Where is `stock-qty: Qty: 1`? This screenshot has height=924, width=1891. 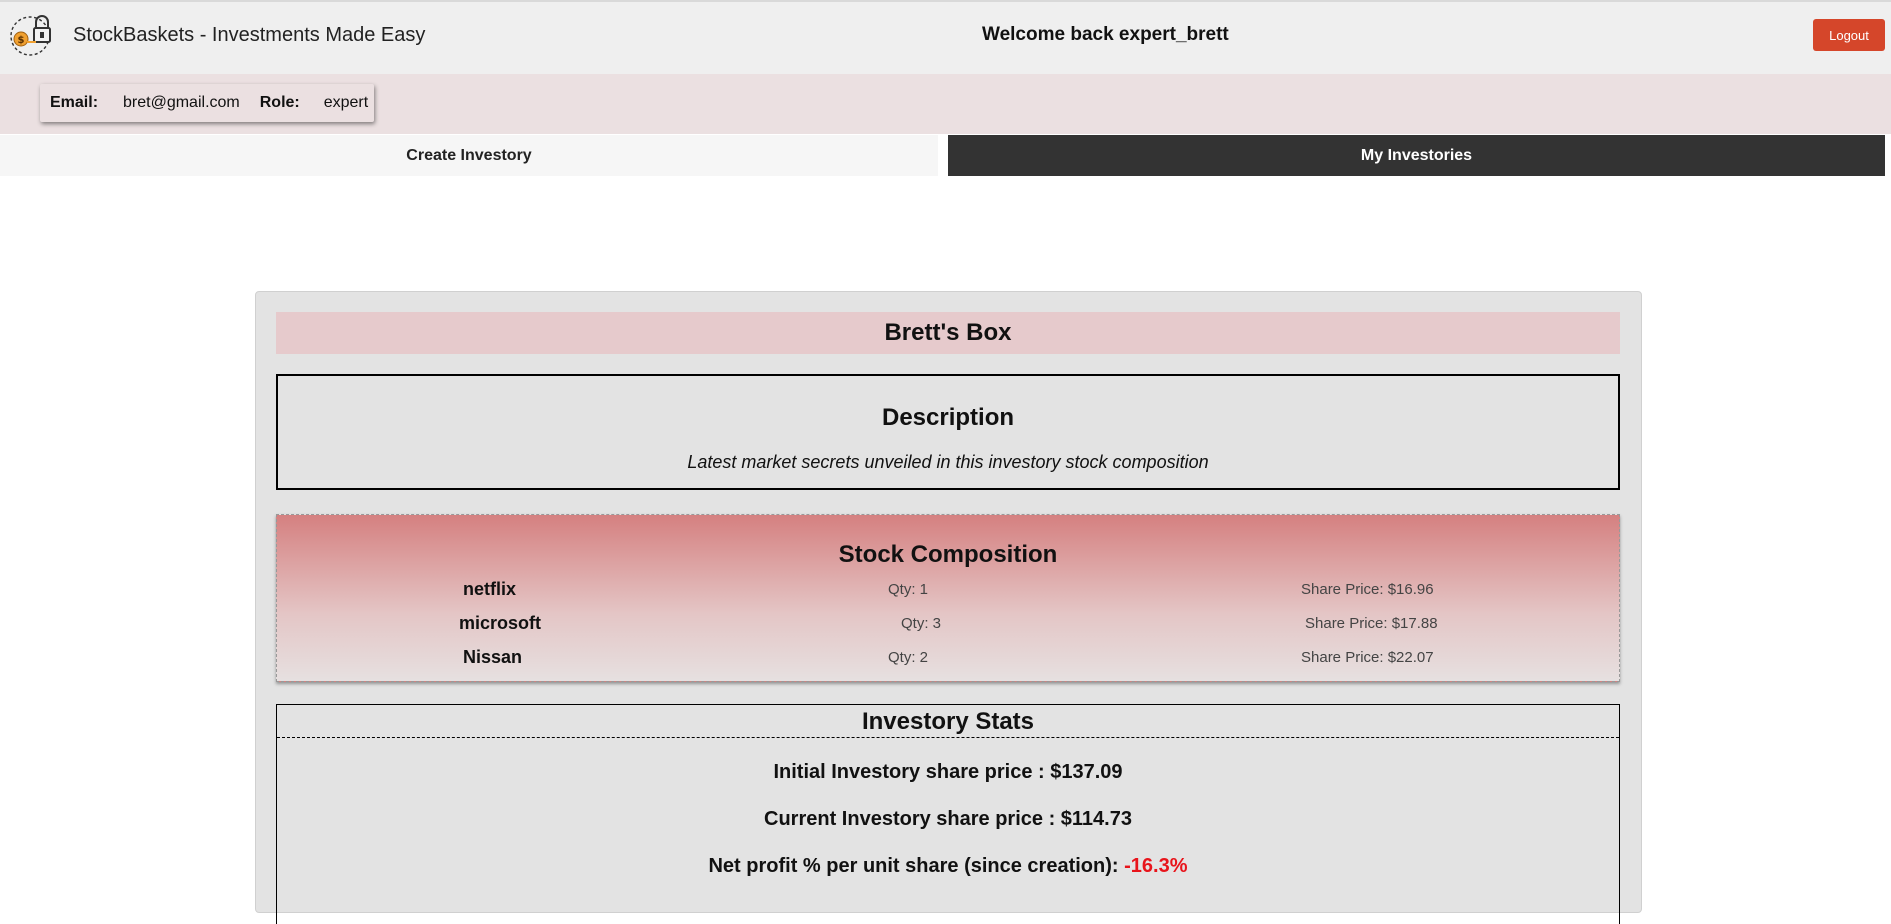 stock-qty: Qty: 1 is located at coordinates (908, 589).